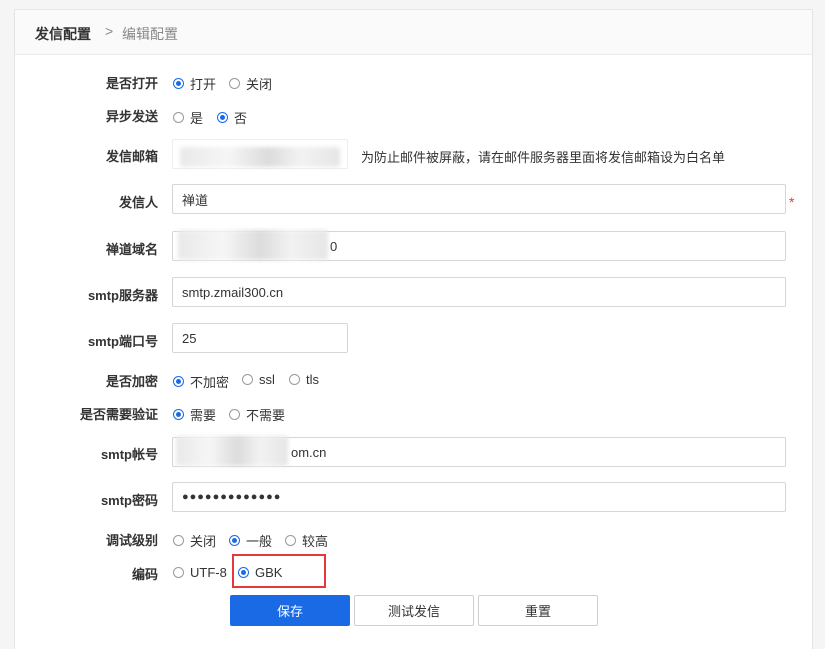  What do you see at coordinates (250, 540) in the screenshot?
I see `debug-level-radio-normal: 一般` at bounding box center [250, 540].